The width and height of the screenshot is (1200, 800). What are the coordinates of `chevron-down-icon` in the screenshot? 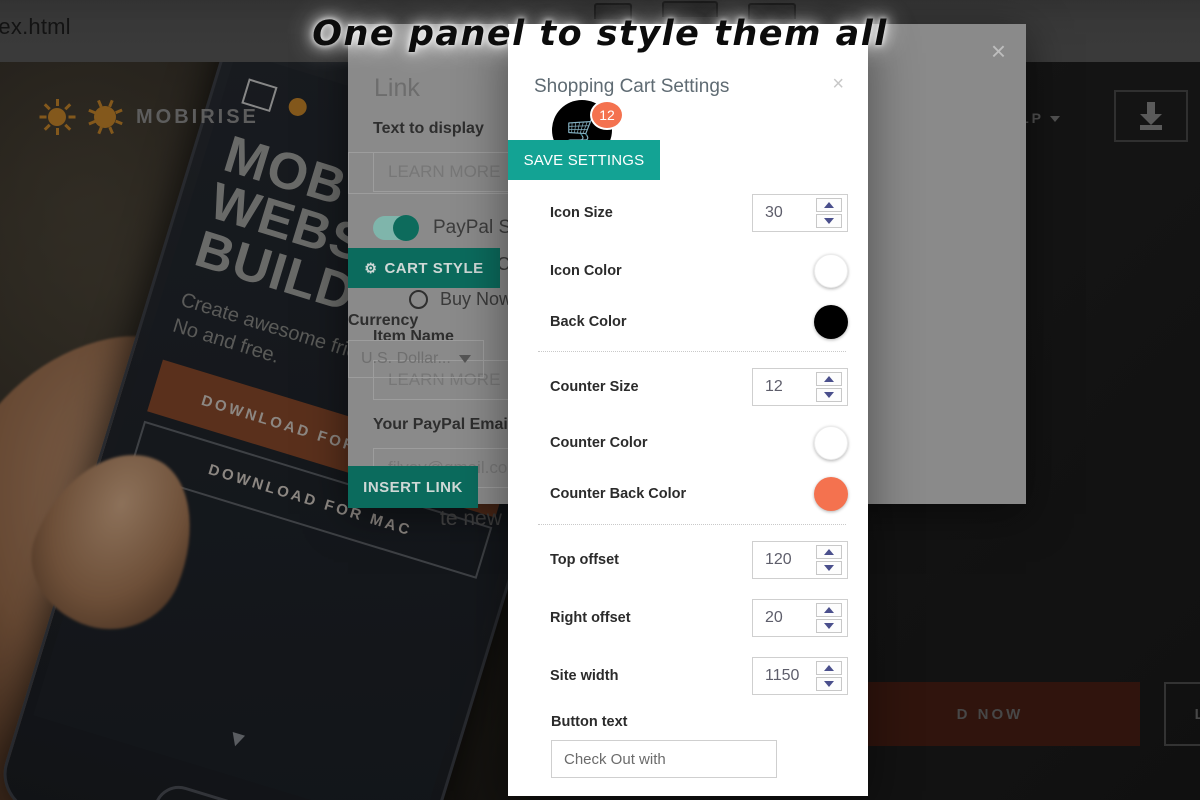 It's located at (465, 359).